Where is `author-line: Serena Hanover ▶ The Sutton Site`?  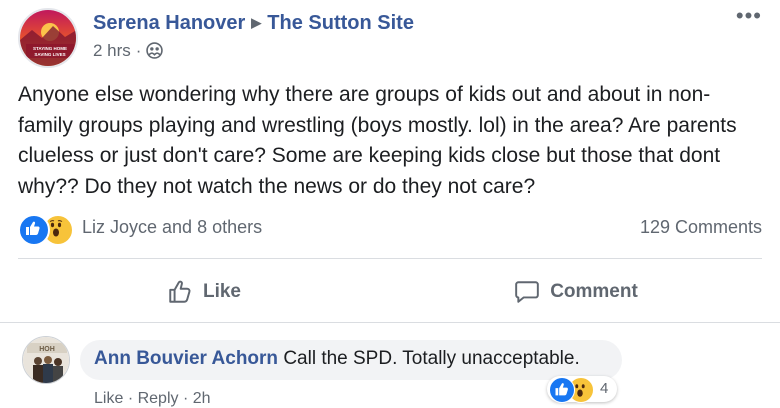 author-line: Serena Hanover ▶ The Sutton Site is located at coordinates (253, 23).